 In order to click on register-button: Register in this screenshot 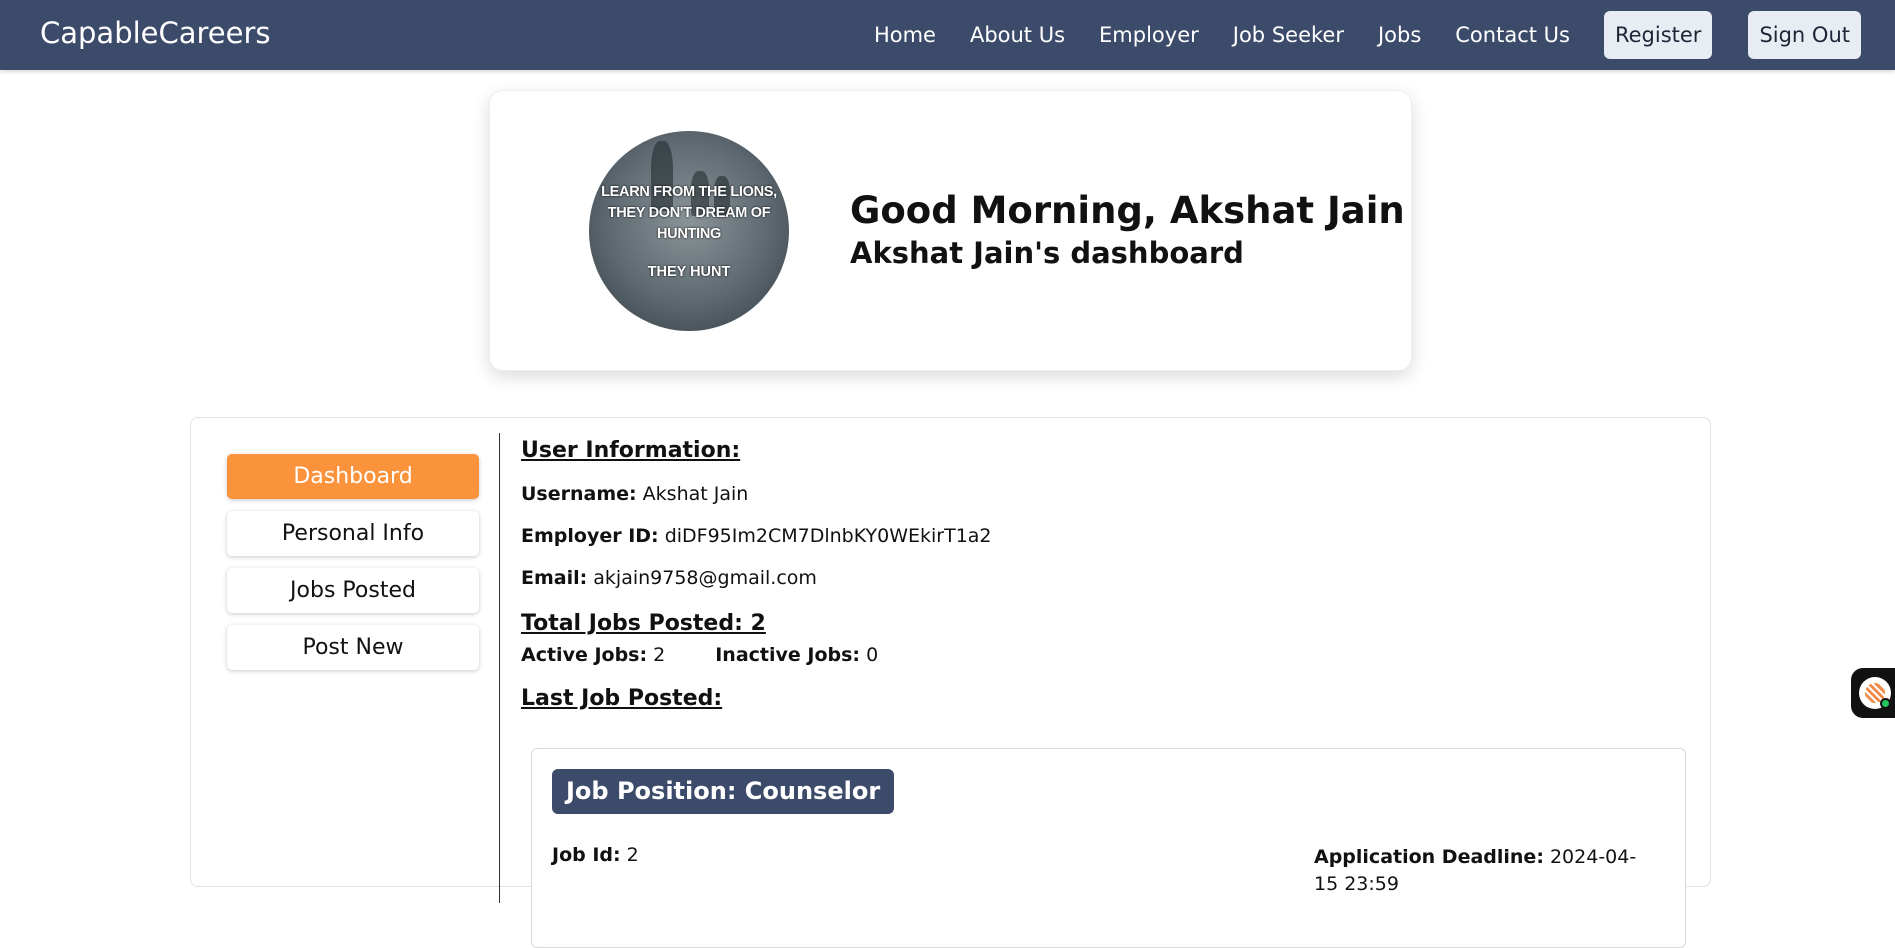, I will do `click(1658, 35)`.